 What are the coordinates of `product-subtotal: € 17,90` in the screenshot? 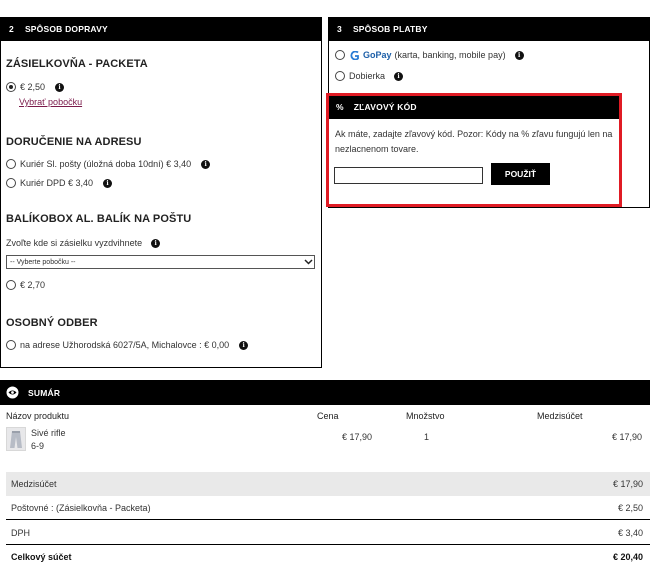 It's located at (626, 437).